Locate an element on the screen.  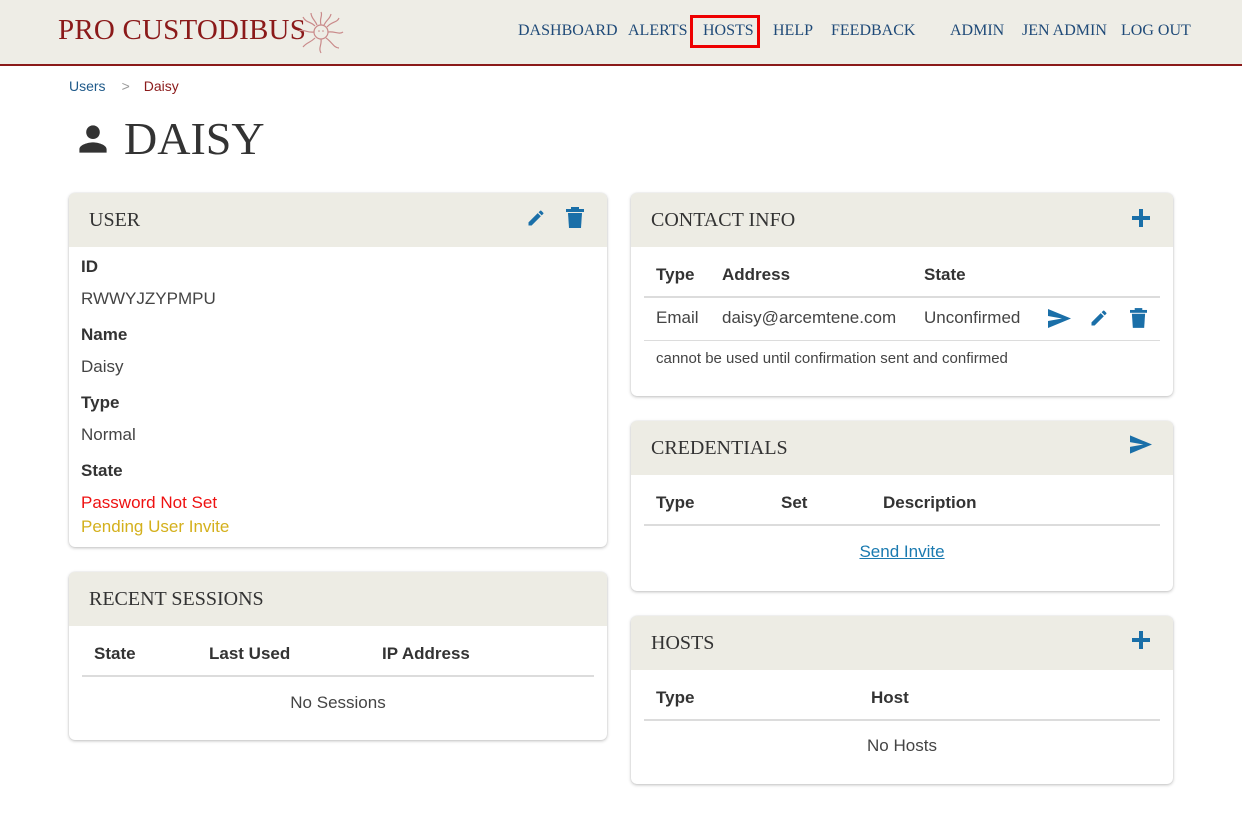
medusa-logo-icon is located at coordinates (321, 32).